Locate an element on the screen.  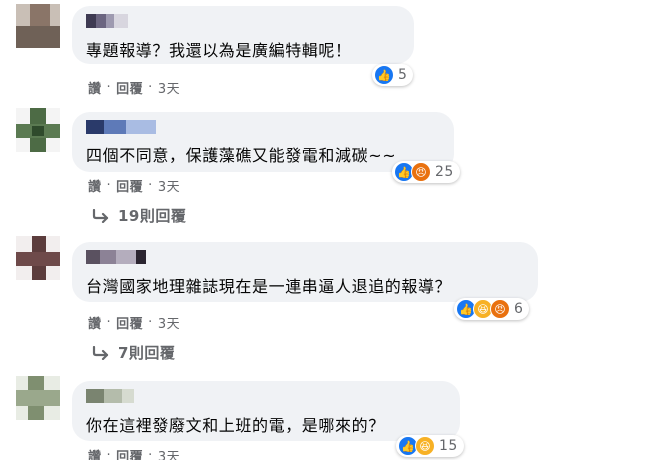
comment-text: 台灣國家地理雜誌現在是一連串逼人退追的報導？ is located at coordinates (269, 286).